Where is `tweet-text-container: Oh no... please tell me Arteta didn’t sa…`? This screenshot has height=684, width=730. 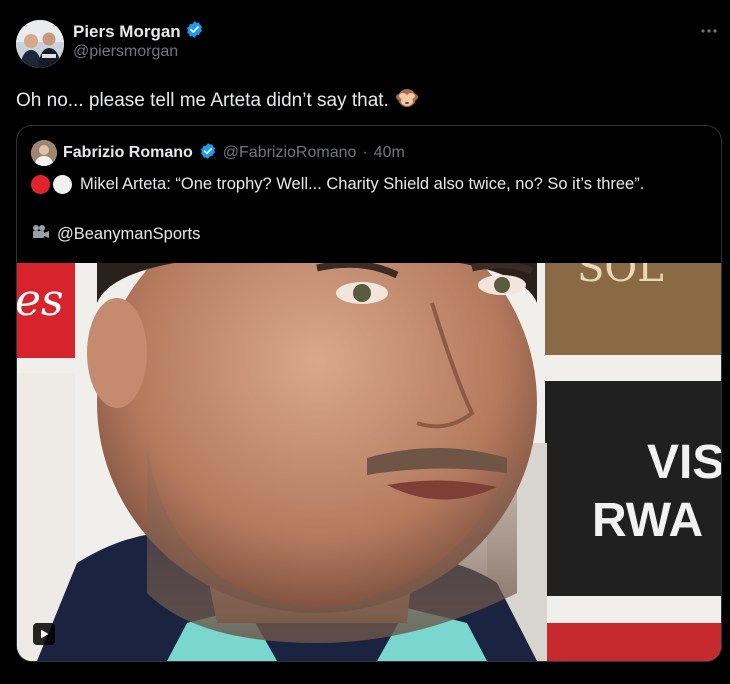 tweet-text-container: Oh no... please tell me Arteta didn’t sa… is located at coordinates (217, 101).